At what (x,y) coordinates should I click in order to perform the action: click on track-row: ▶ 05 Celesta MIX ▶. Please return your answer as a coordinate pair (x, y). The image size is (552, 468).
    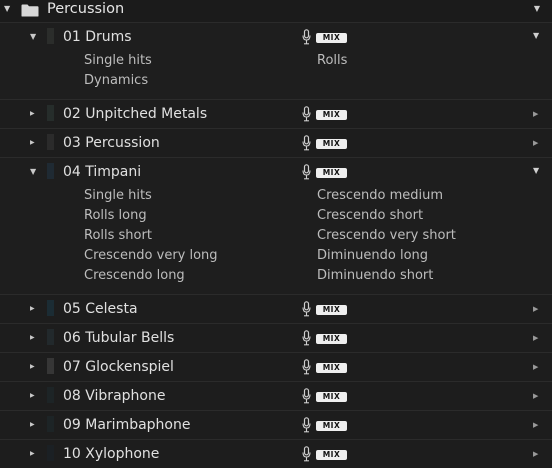
    Looking at the image, I should click on (276, 308).